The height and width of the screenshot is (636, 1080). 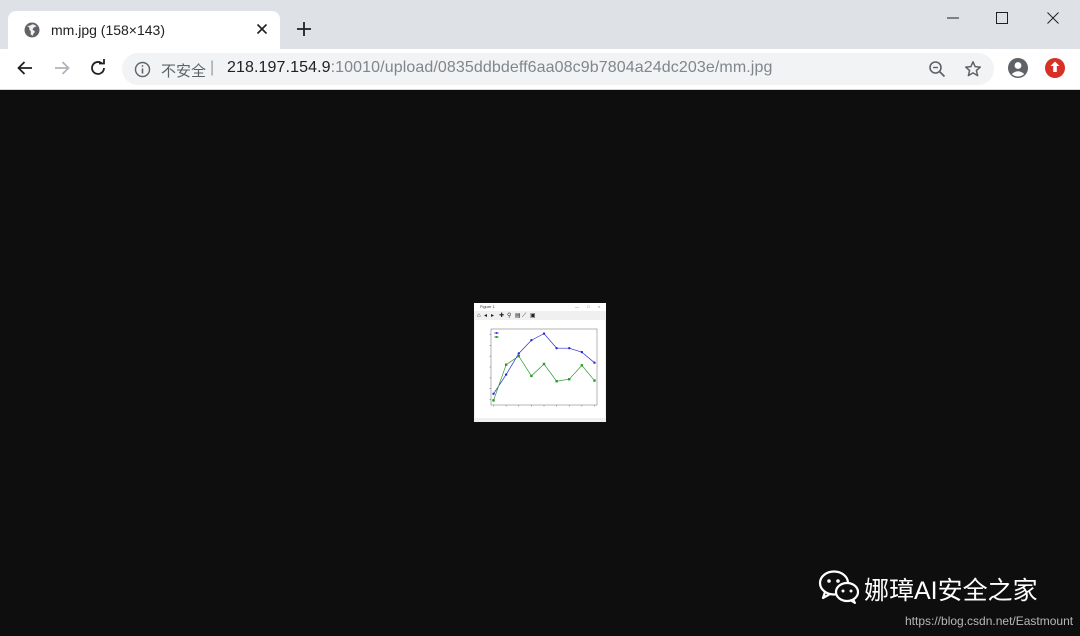 I want to click on close-icon, so click(x=262, y=29).